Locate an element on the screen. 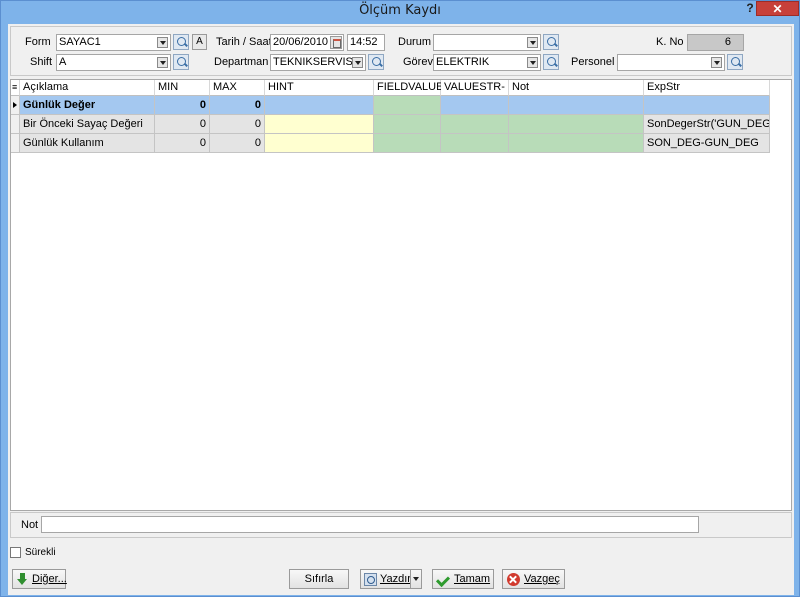 This screenshot has height=597, width=800. window-title: Ölçüm Kaydı is located at coordinates (400, 10).